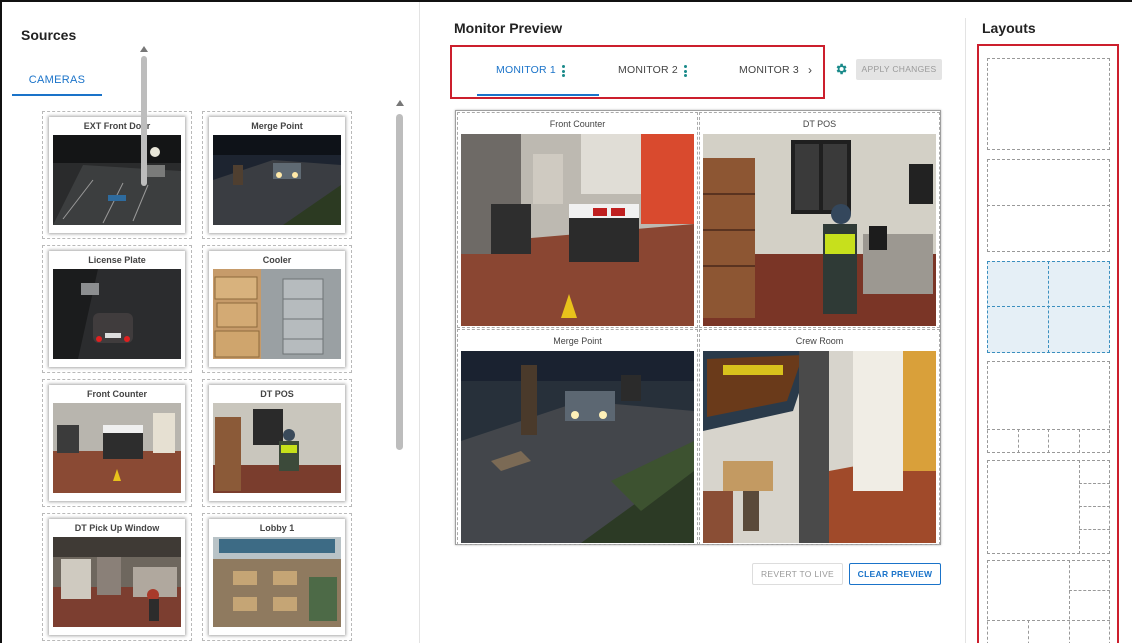 This screenshot has height=643, width=1132. I want to click on monitor-tabs: MONITOR 1 MONITOR 2 MONITOR 3 ›, so click(637, 72).